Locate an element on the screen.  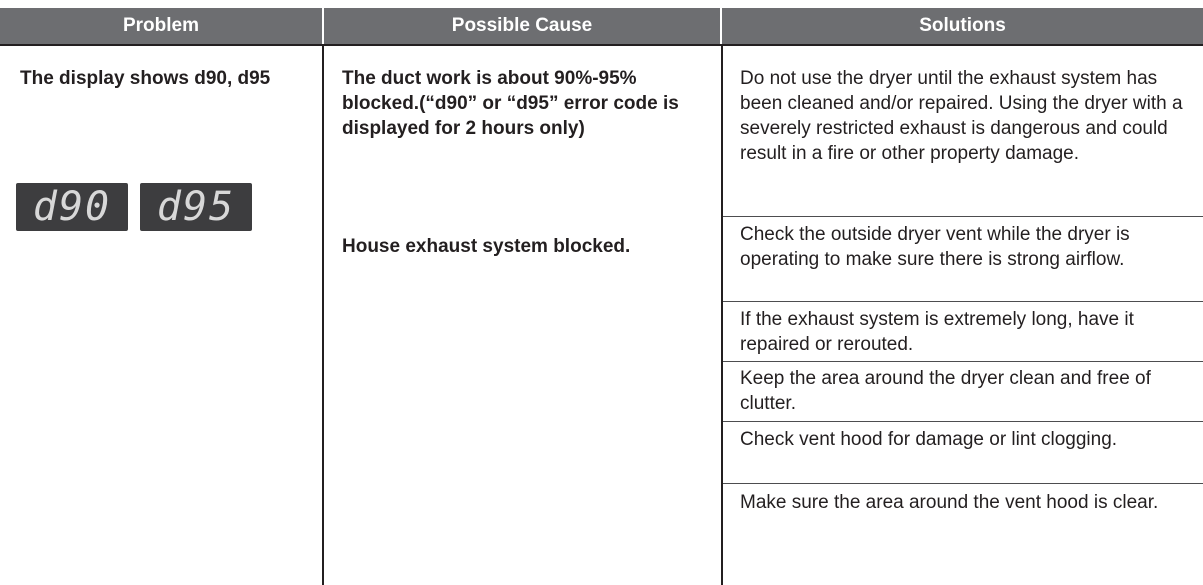
column-header-problem: Problem is located at coordinates (161, 26).